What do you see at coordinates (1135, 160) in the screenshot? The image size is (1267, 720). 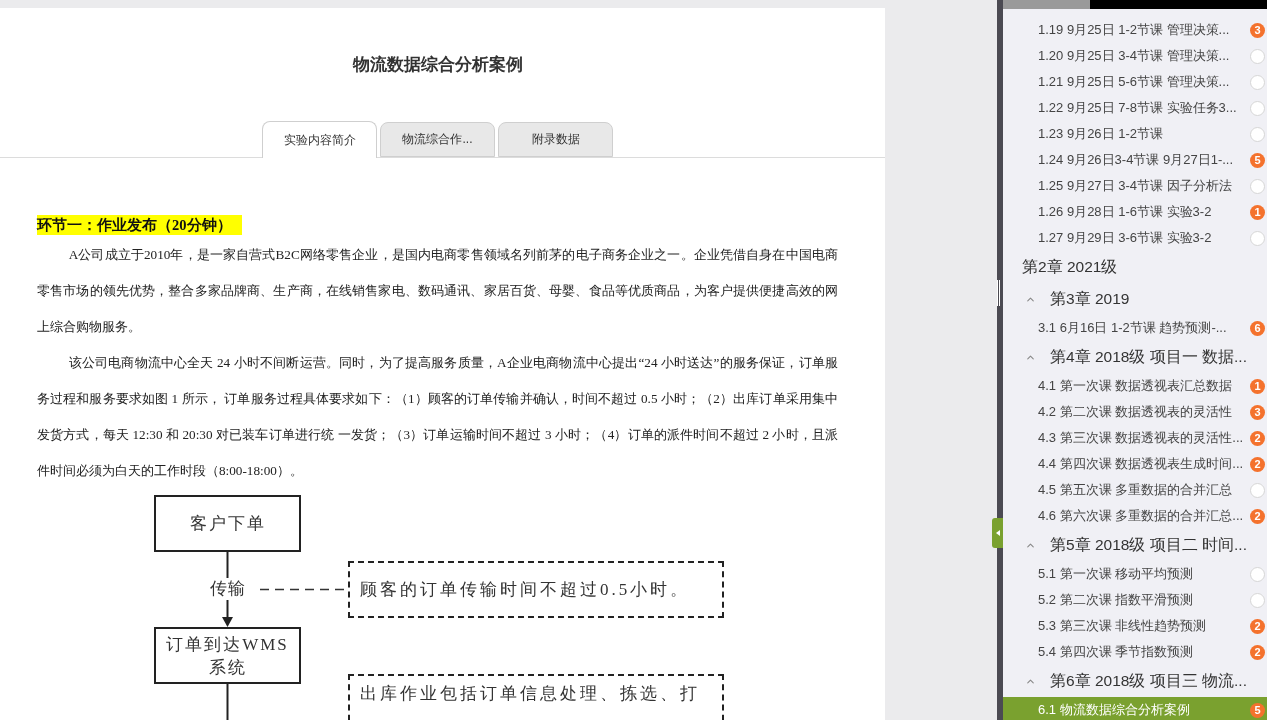 I see `lesson-item: 1.24 9月26日3-4节课 9月27日1-... 5` at bounding box center [1135, 160].